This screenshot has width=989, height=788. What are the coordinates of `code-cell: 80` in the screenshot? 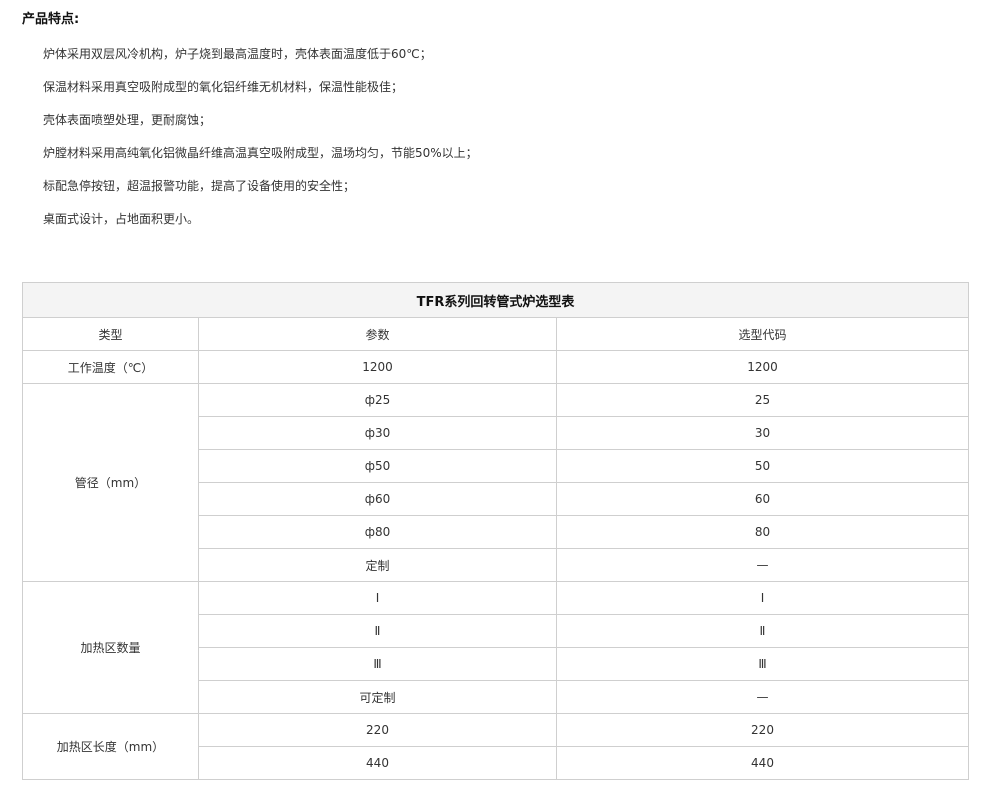 It's located at (762, 532).